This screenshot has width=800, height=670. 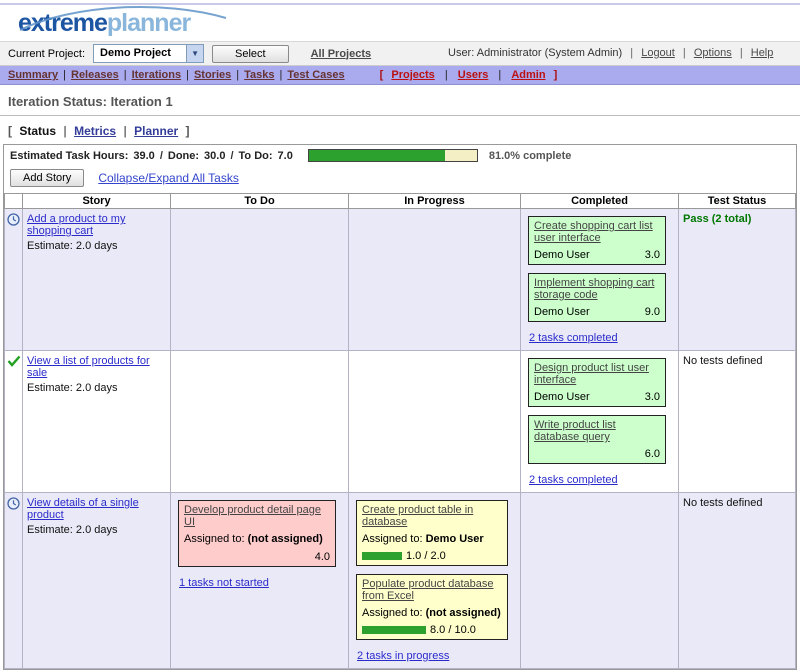 I want to click on bracket: [, so click(x=10, y=131).